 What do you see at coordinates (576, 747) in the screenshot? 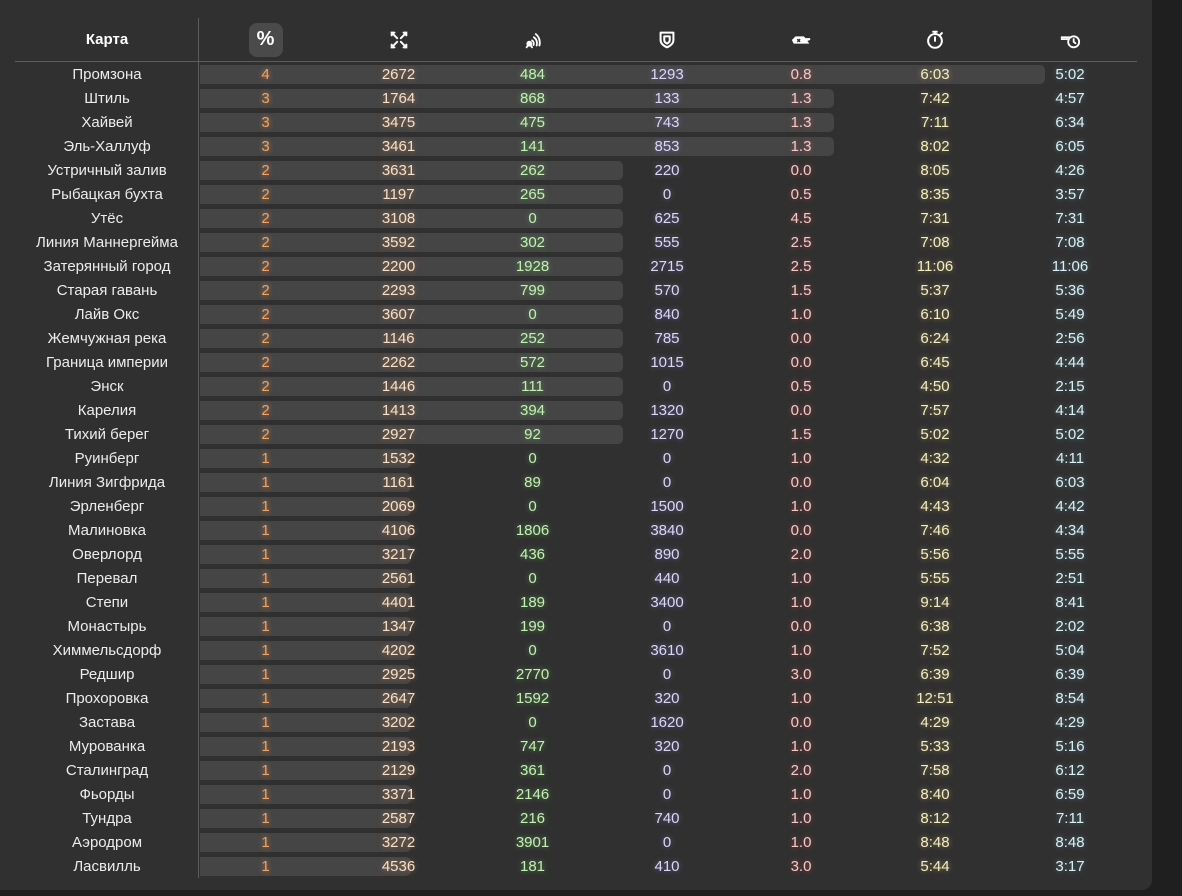
I see `table-row: Мурованка 1 2193 747 320 1.0 5:33 5:16` at bounding box center [576, 747].